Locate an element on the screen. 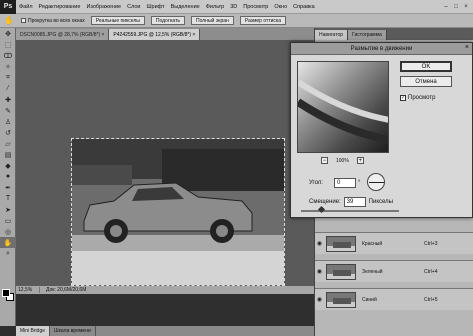  photoshop-logo: Ps is located at coordinates (8, 7).